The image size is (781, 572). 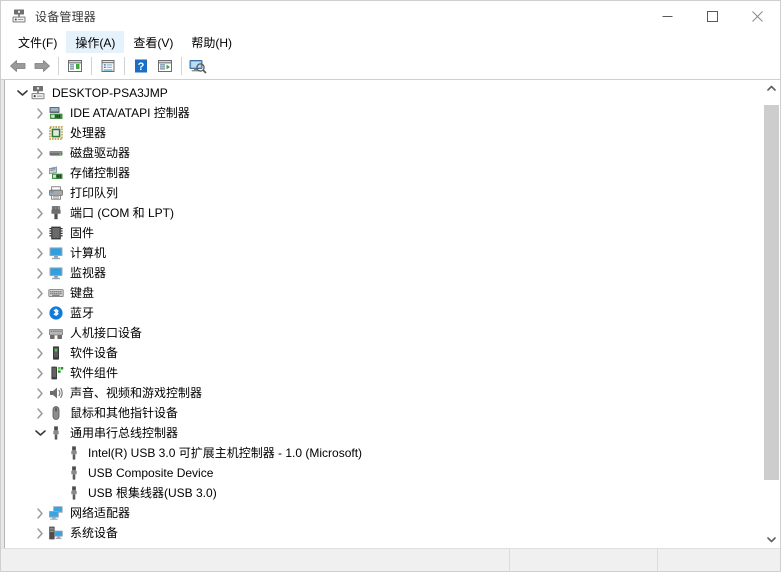 I want to click on tree-item: 监视器, so click(x=383, y=273).